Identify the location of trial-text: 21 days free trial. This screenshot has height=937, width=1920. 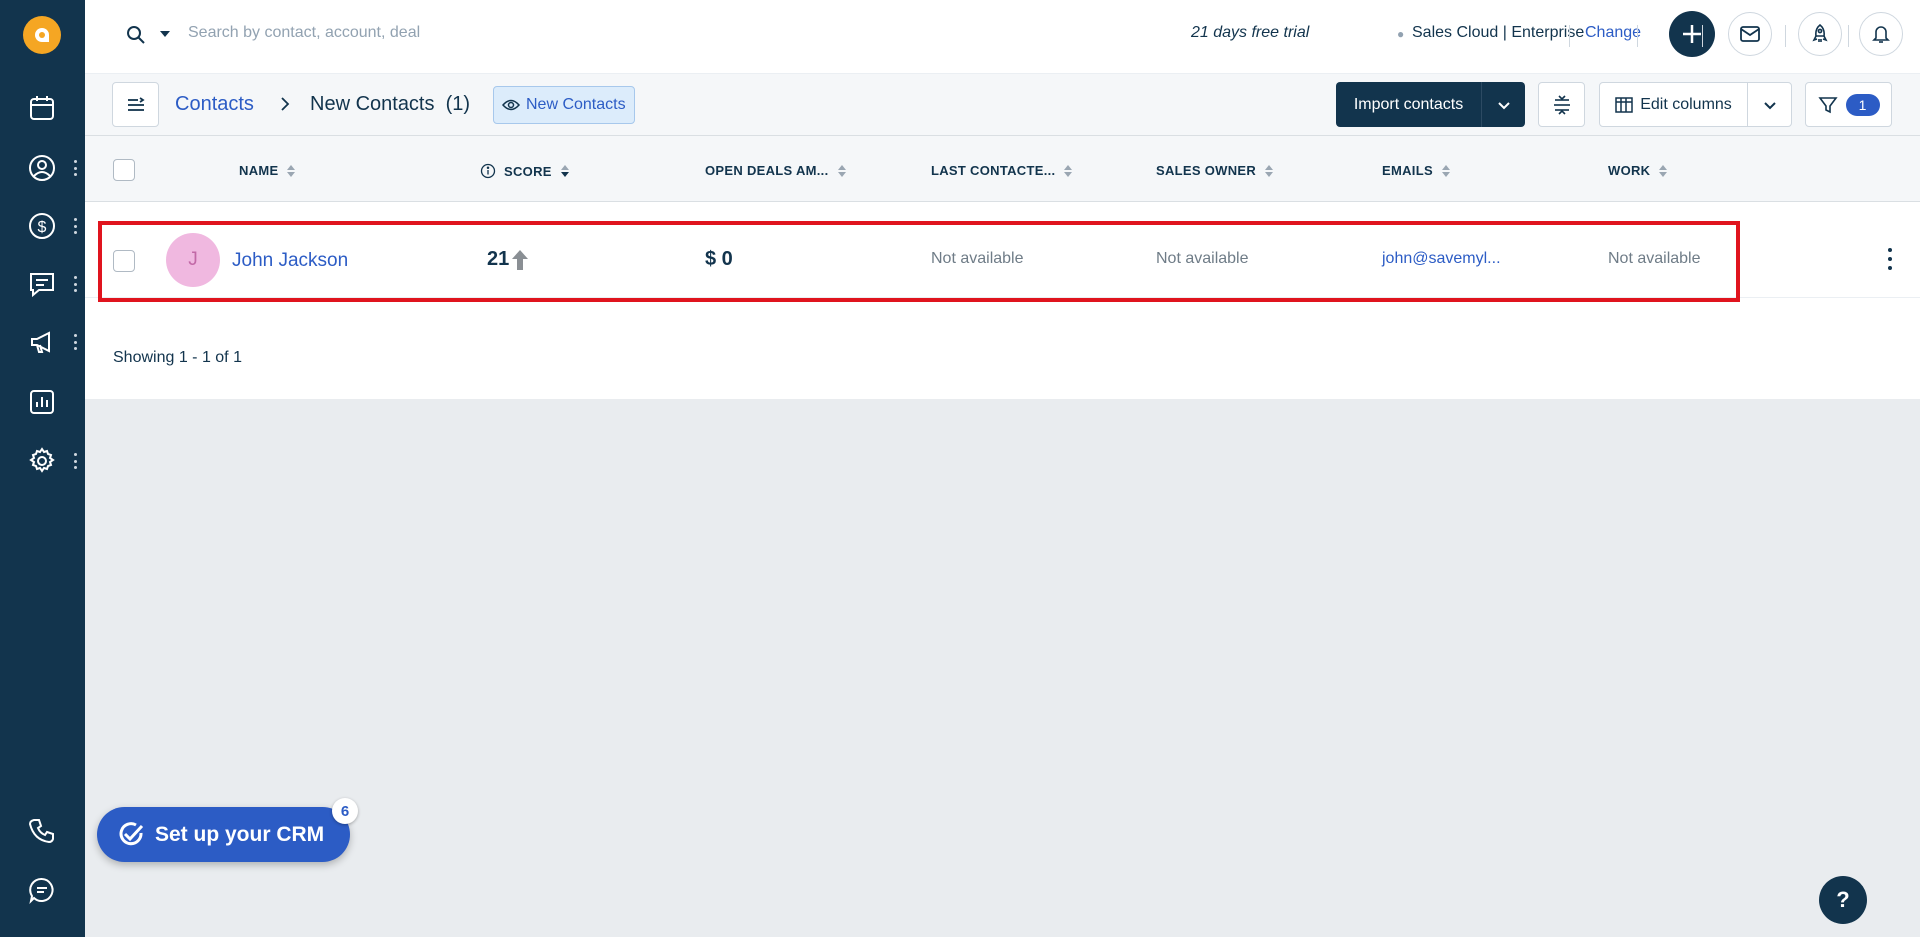
(1250, 32).